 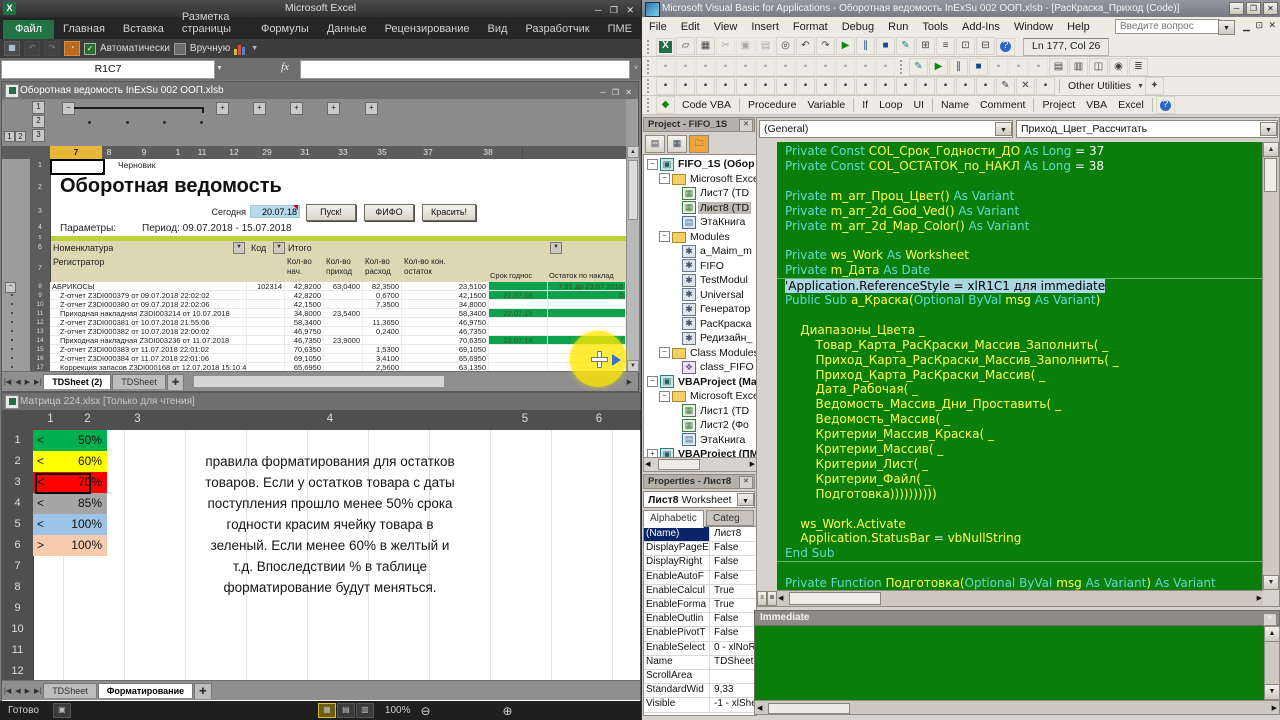 What do you see at coordinates (733, 591) in the screenshot?
I see `property-value: True` at bounding box center [733, 591].